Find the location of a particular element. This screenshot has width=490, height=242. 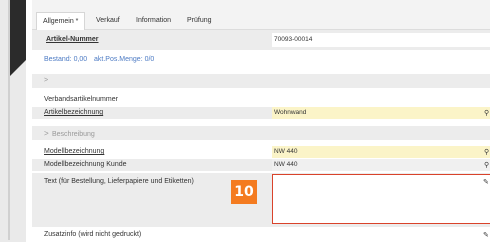

zusatzinfo-label: Zusatzinfo (wird nicht gedruckt) is located at coordinates (93, 234).